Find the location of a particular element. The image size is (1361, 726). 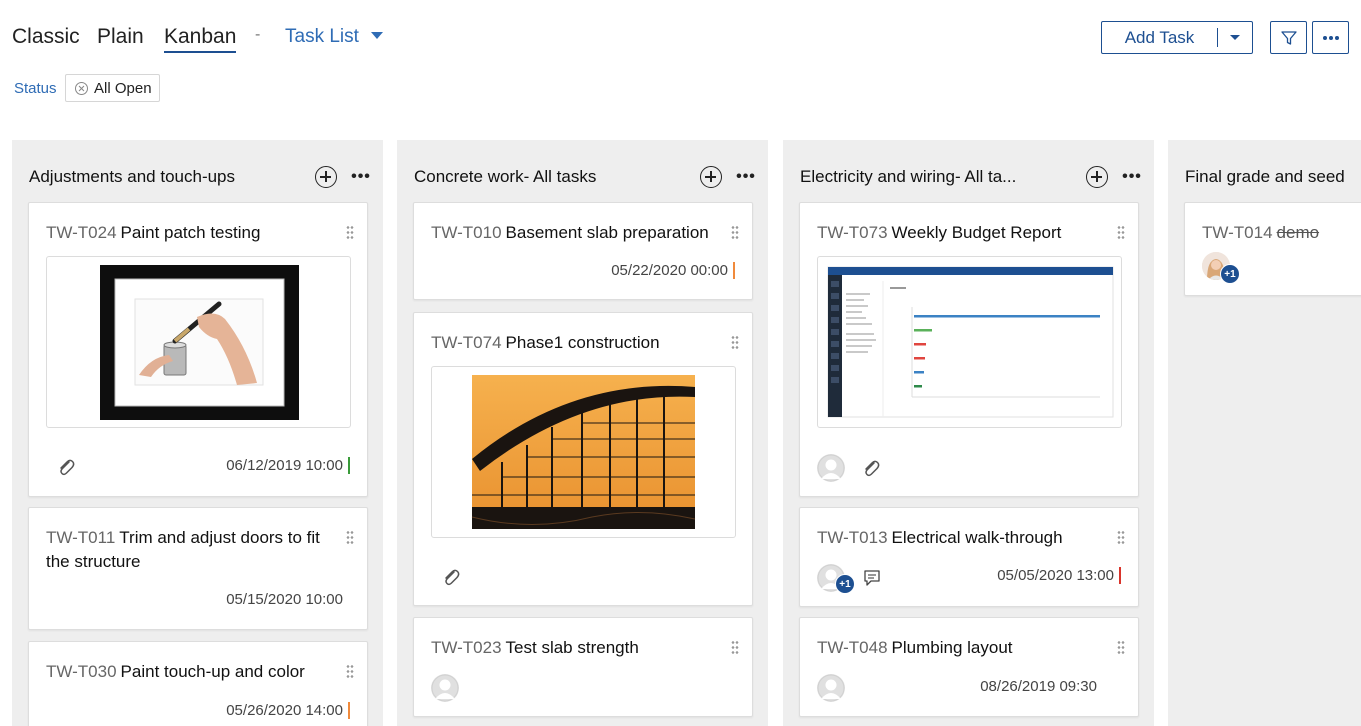

comment-icon is located at coordinates (872, 578).